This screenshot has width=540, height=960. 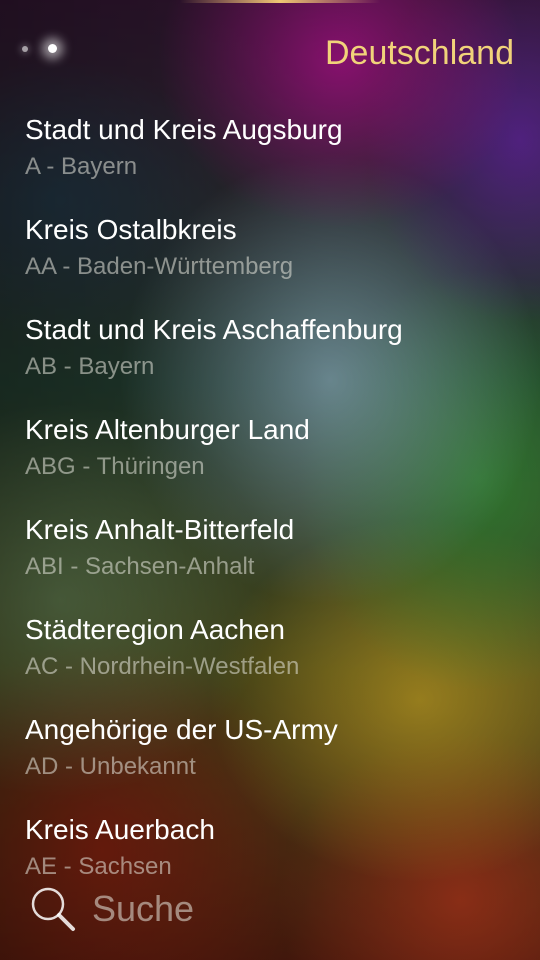 What do you see at coordinates (419, 53) in the screenshot?
I see `page-title: Deutschland` at bounding box center [419, 53].